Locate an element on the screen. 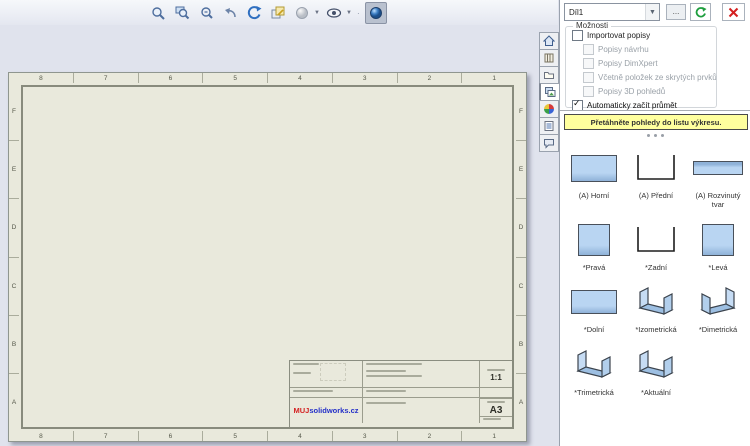 This screenshot has height=446, width=750. model-select-combo: Díl1 ▼ is located at coordinates (612, 12).